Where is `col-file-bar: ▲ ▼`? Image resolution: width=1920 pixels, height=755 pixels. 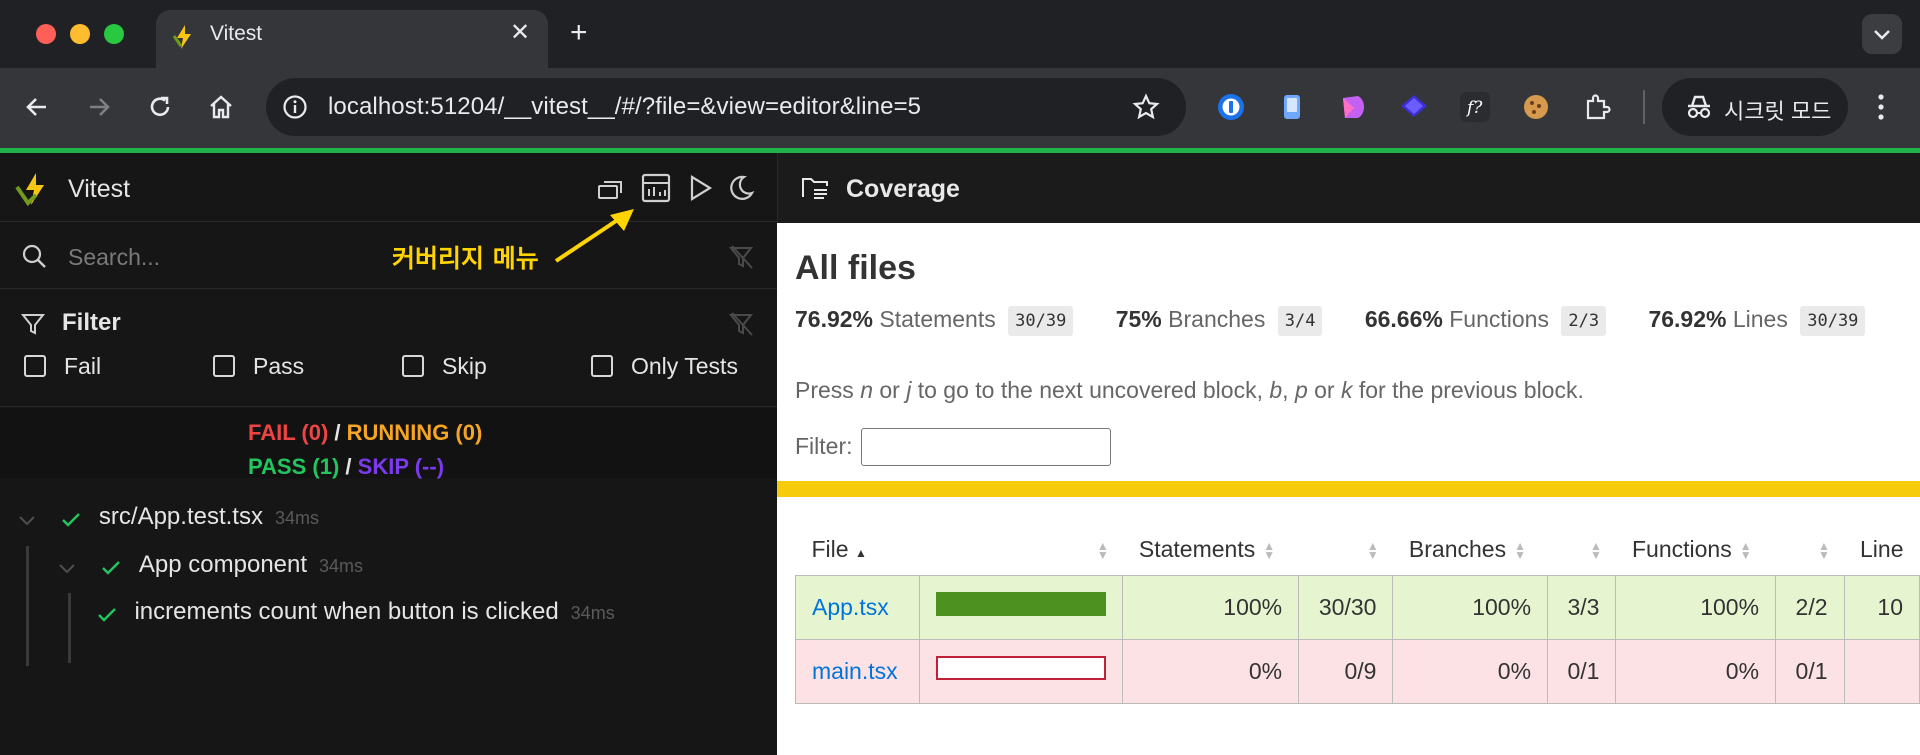 col-file-bar: ▲ ▼ is located at coordinates (1021, 550).